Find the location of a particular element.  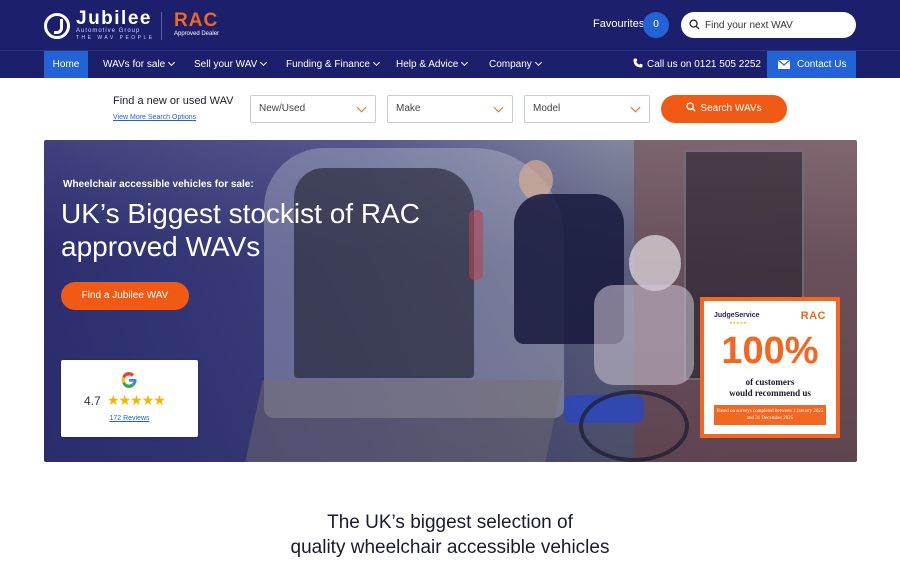

new-used-value: New/Used is located at coordinates (282, 108).